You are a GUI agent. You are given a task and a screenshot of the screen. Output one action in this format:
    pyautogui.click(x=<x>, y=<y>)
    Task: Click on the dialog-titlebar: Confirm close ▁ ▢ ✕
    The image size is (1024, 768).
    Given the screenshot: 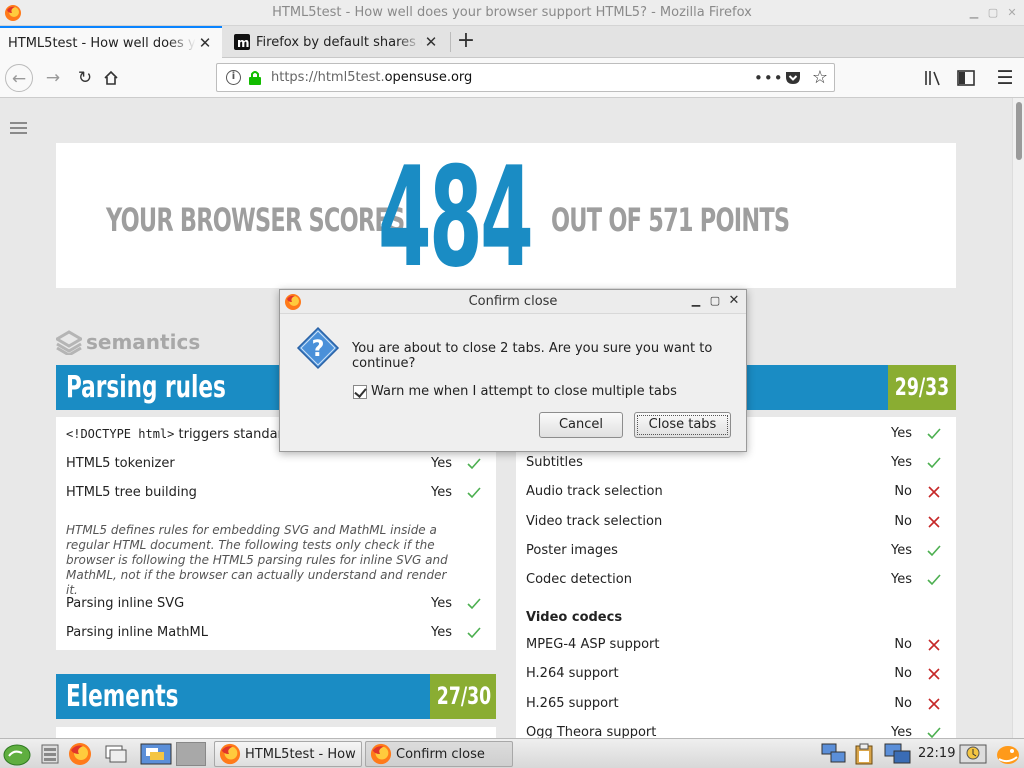 What is the action you would take?
    pyautogui.click(x=513, y=302)
    